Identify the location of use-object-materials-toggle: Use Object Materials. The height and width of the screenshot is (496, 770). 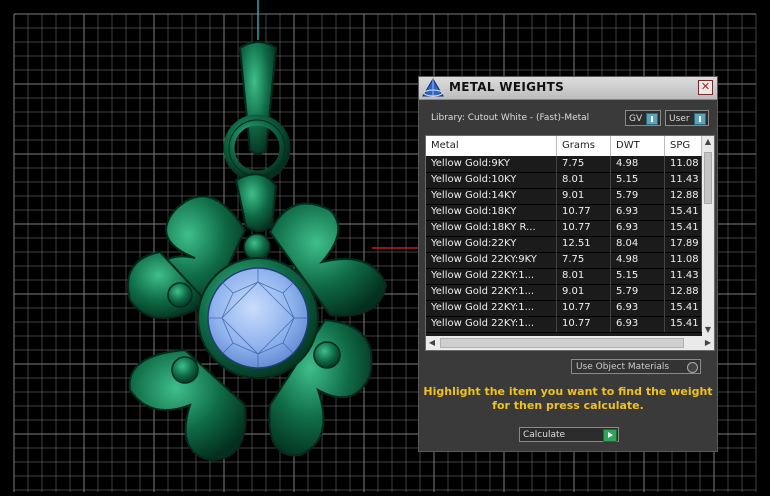
(636, 366).